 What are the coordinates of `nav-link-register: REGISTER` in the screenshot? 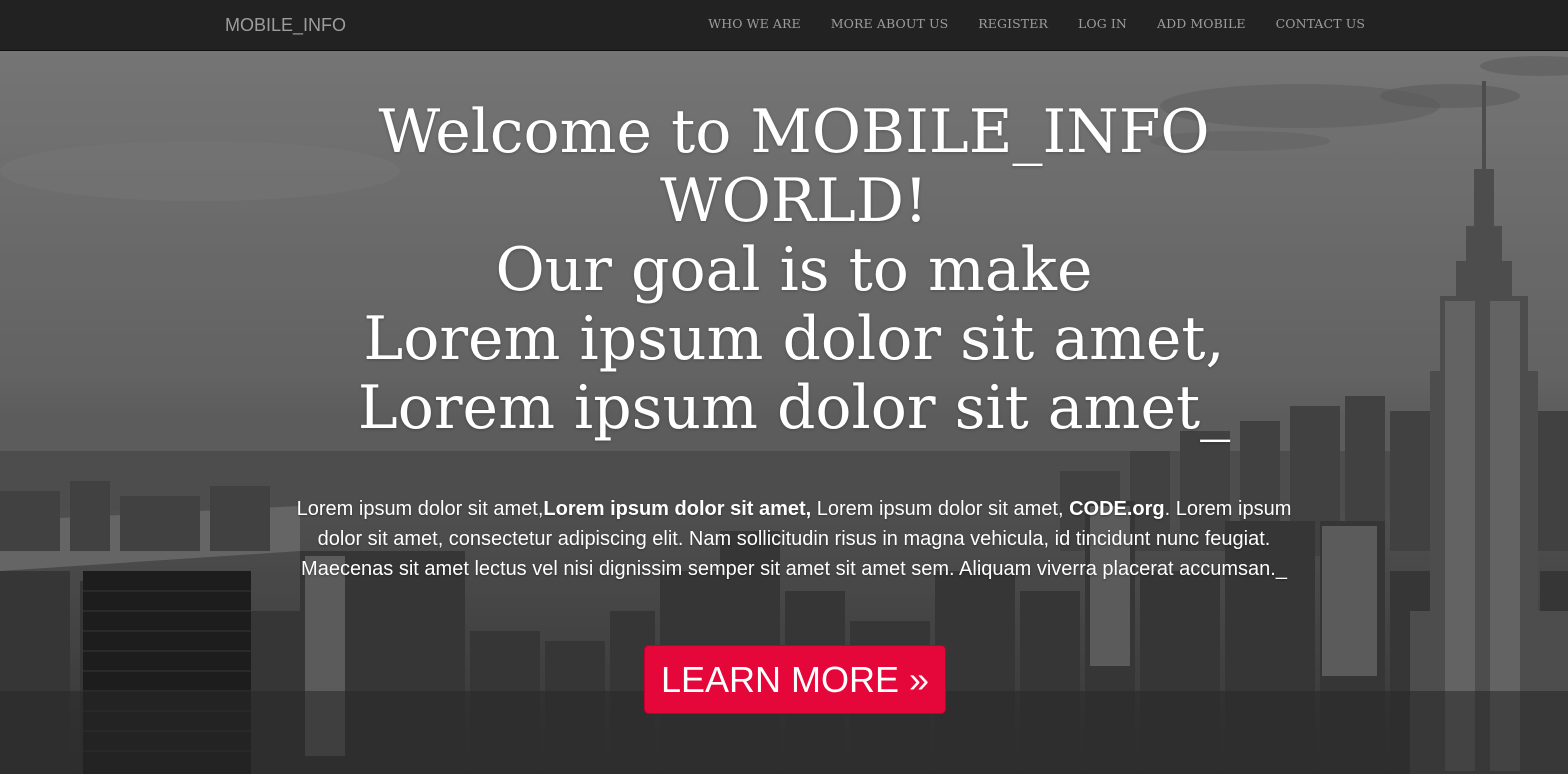 It's located at (1013, 25).